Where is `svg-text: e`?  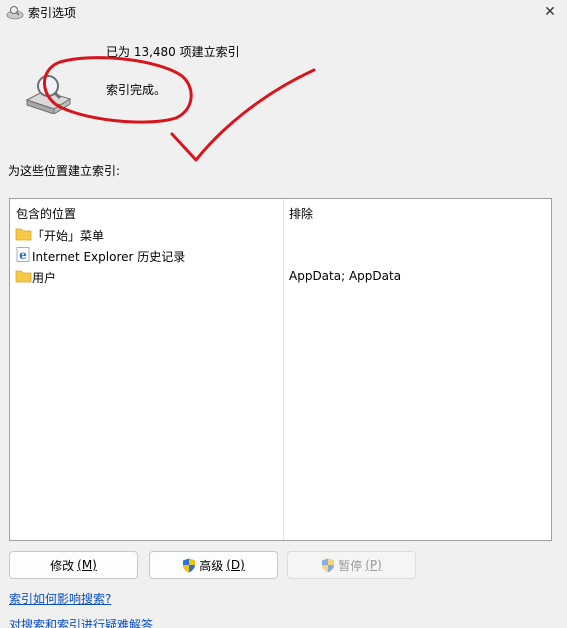
svg-text: e is located at coordinates (23, 255).